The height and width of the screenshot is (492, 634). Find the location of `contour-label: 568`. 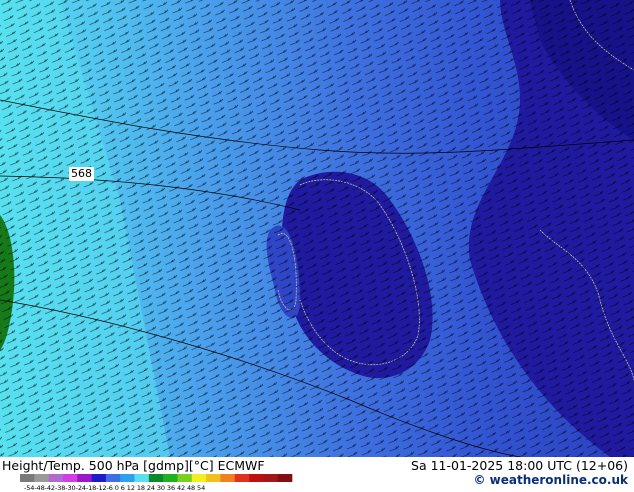

contour-label: 568 is located at coordinates (81, 174).